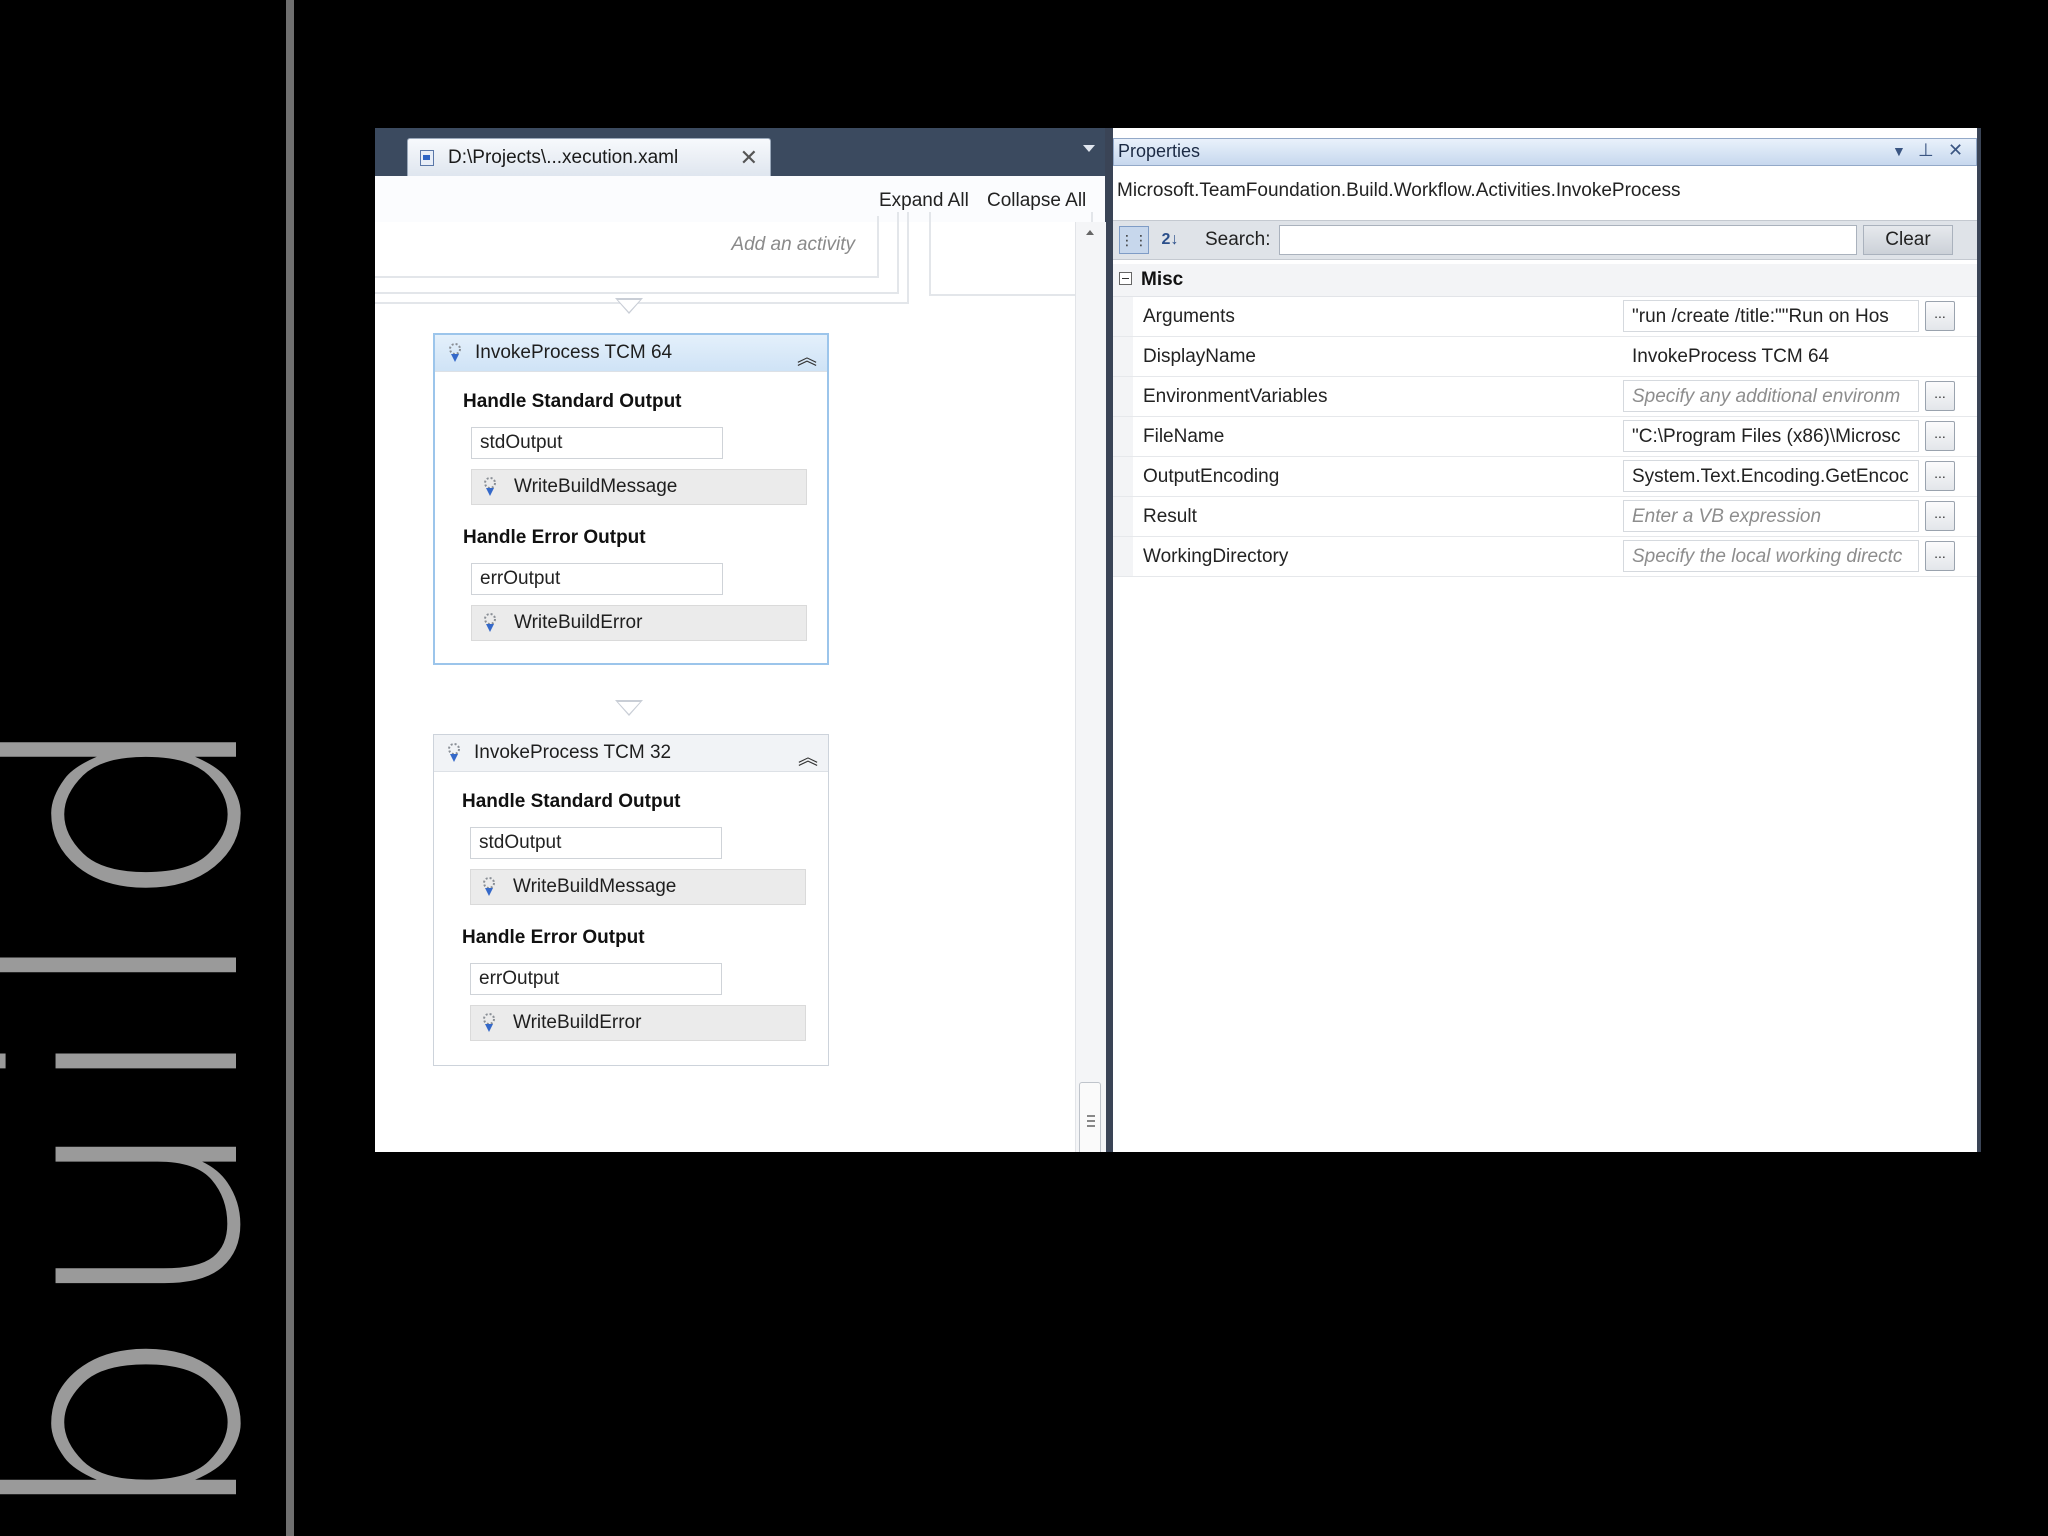 This screenshot has width=2048, height=1536. What do you see at coordinates (1727, 516) in the screenshot?
I see `property-placeholder: Enter a VB expression` at bounding box center [1727, 516].